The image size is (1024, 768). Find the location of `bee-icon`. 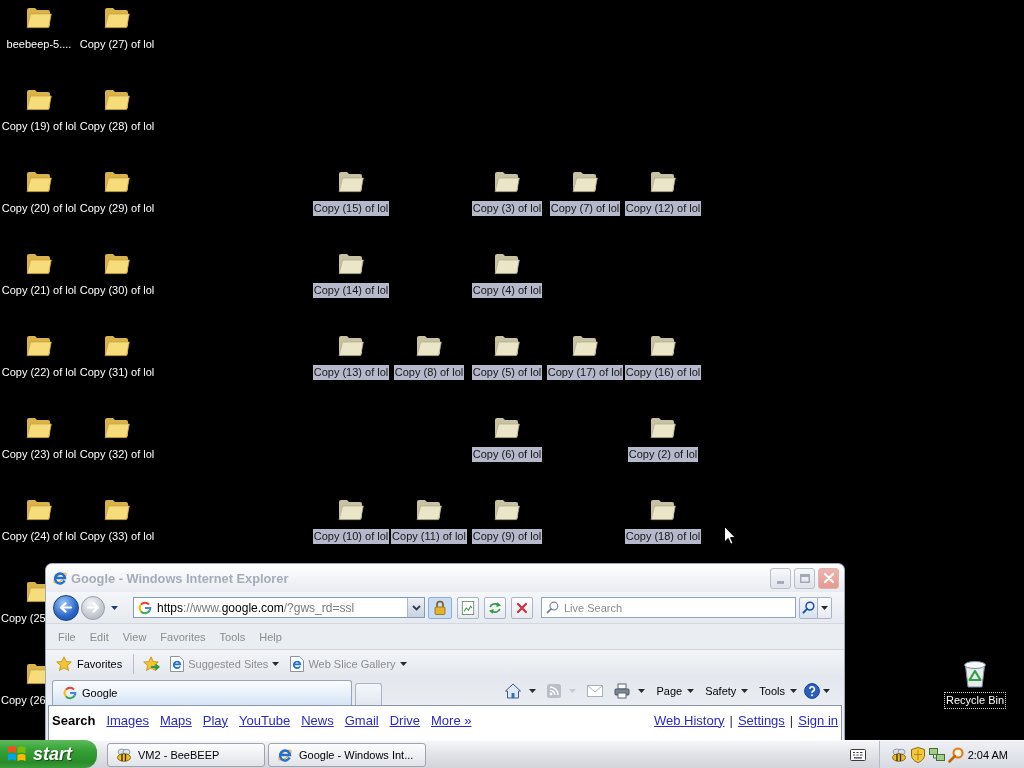

bee-icon is located at coordinates (899, 754).